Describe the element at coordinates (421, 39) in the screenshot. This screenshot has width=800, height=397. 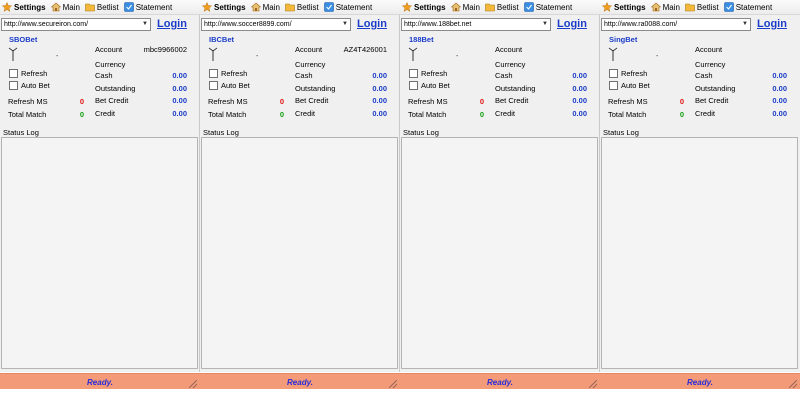
I see `bookmaker-name: 188Bet` at that location.